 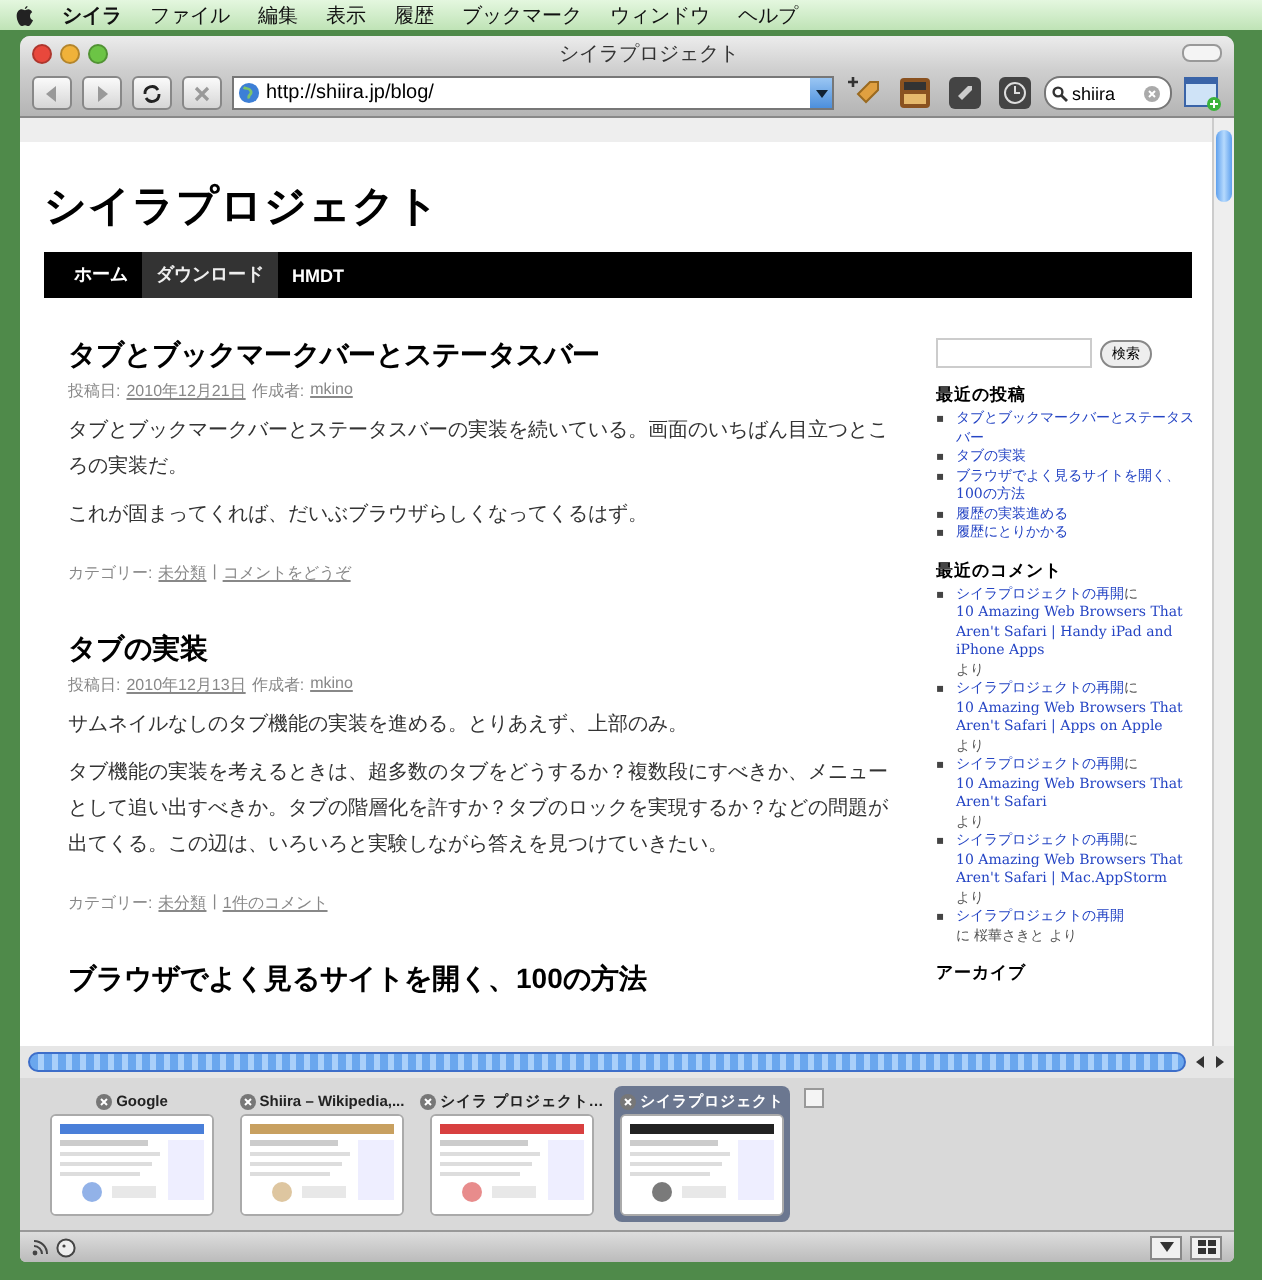 What do you see at coordinates (186, 685) in the screenshot?
I see `date-link: 2010年12月13日` at bounding box center [186, 685].